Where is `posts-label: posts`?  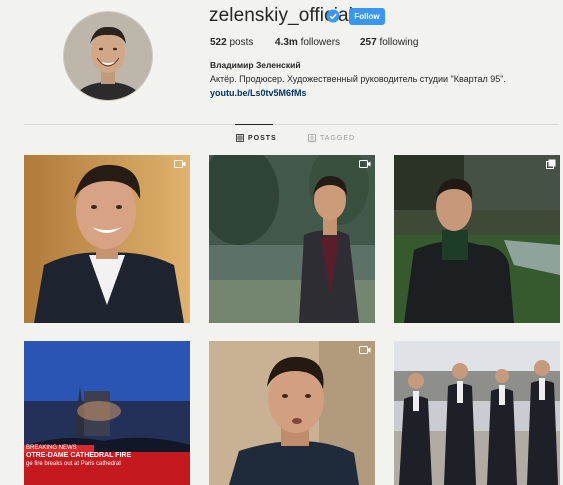 posts-label: posts is located at coordinates (241, 42).